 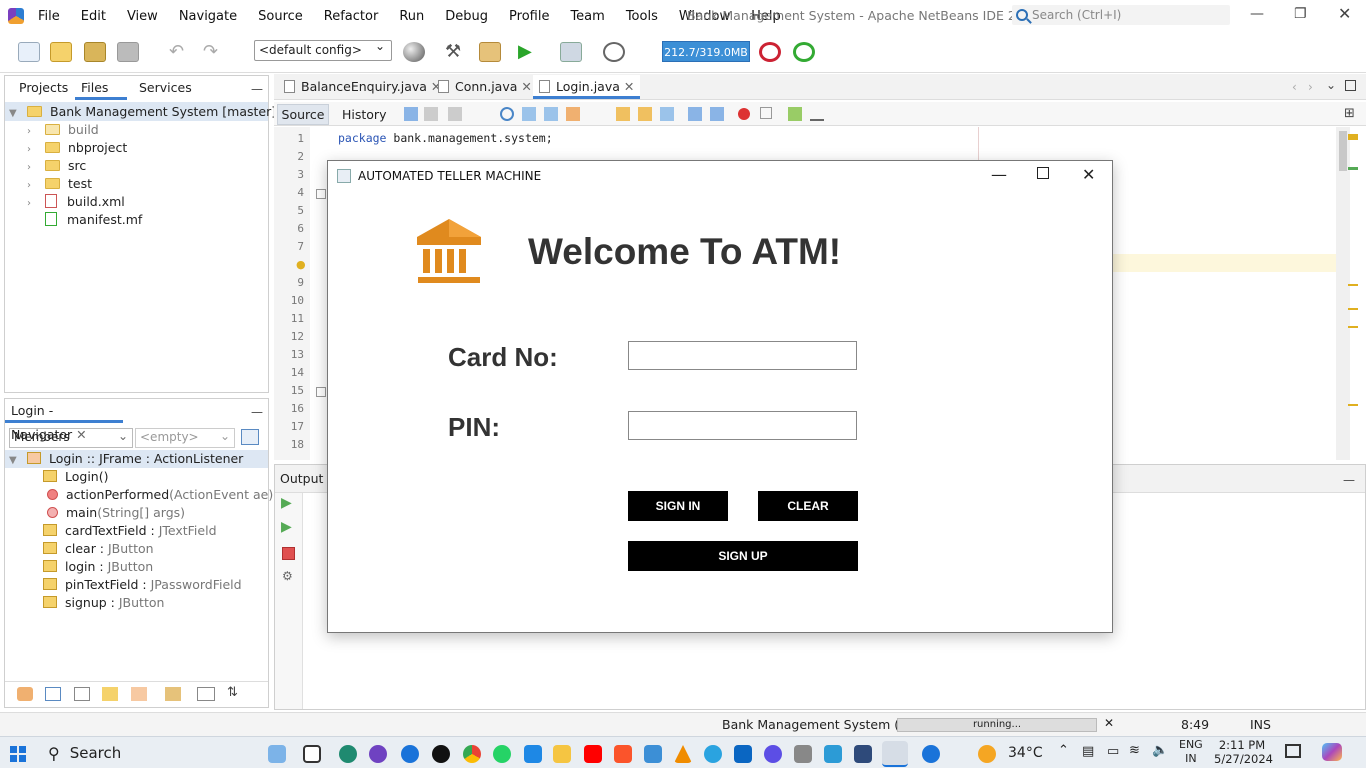 I want to click on members-filter-select: Members ⌄, so click(x=71, y=438).